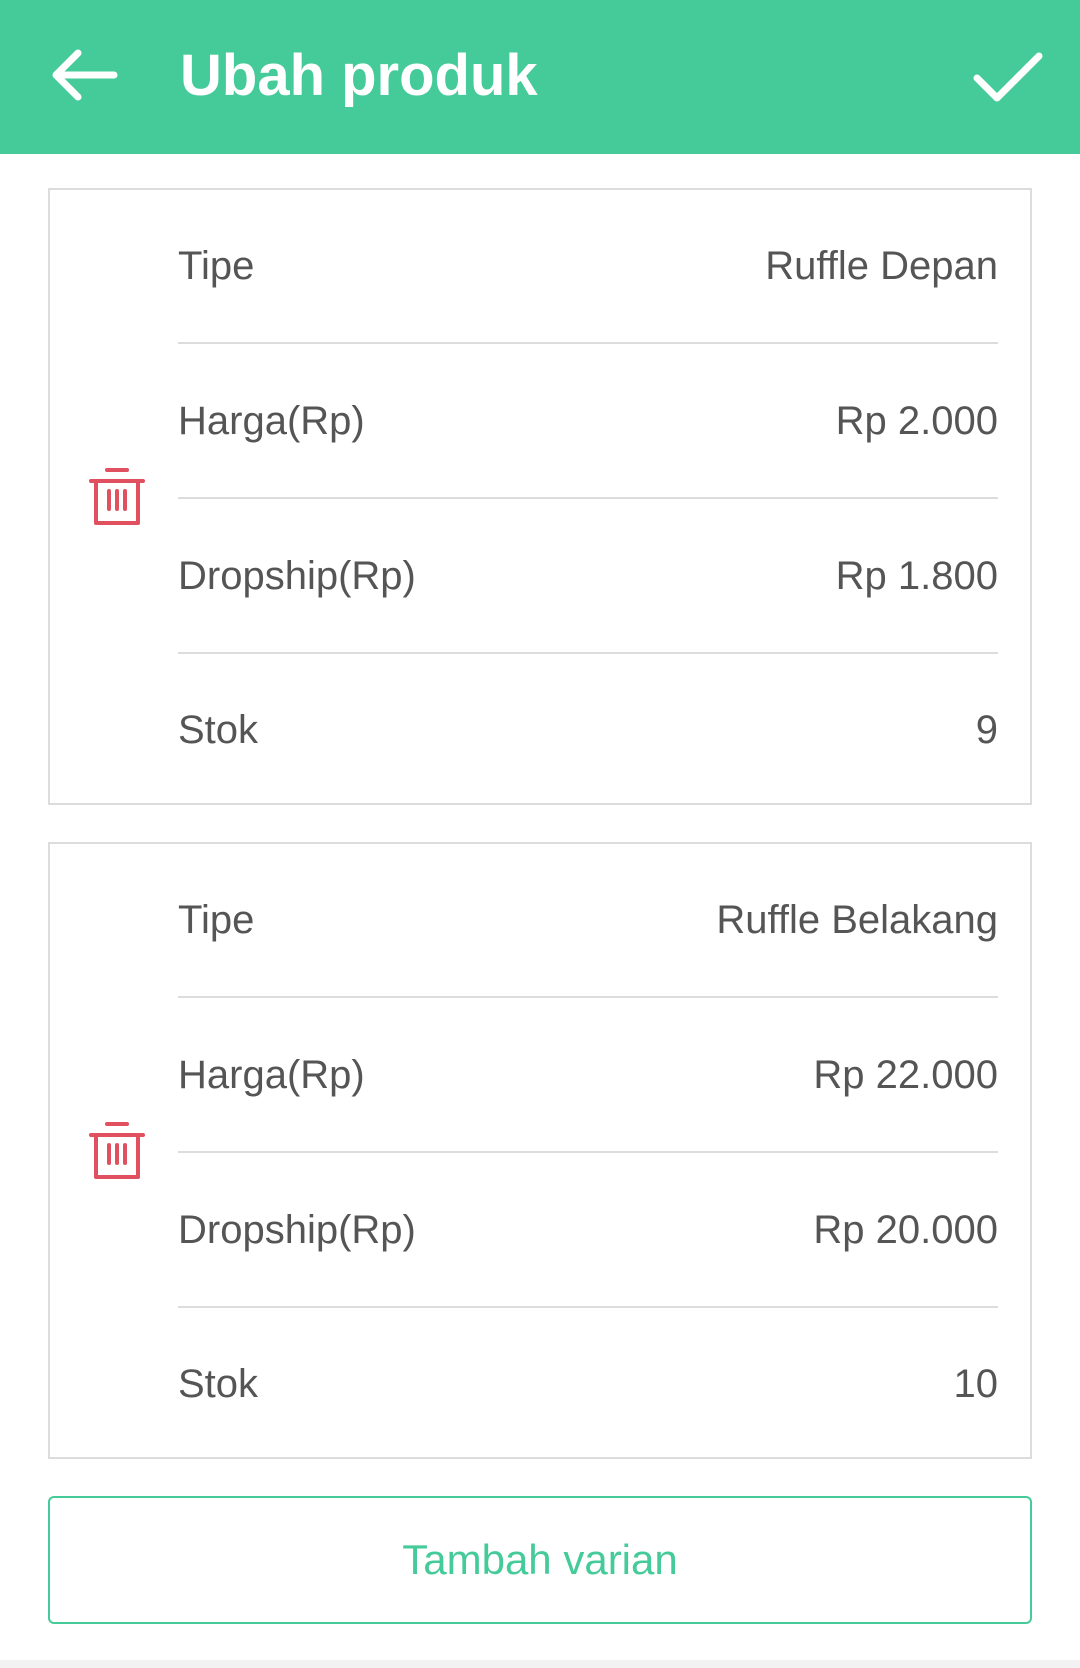  What do you see at coordinates (588, 730) in the screenshot?
I see `variant-stock-row: Stok 9` at bounding box center [588, 730].